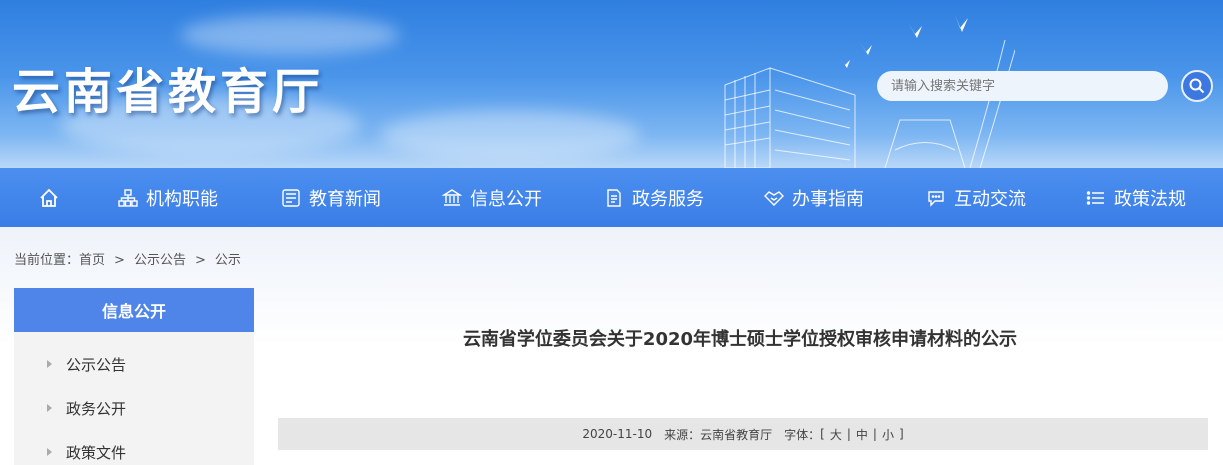 Image resolution: width=1223 pixels, height=465 pixels. What do you see at coordinates (774, 198) in the screenshot?
I see `handshake-icon` at bounding box center [774, 198].